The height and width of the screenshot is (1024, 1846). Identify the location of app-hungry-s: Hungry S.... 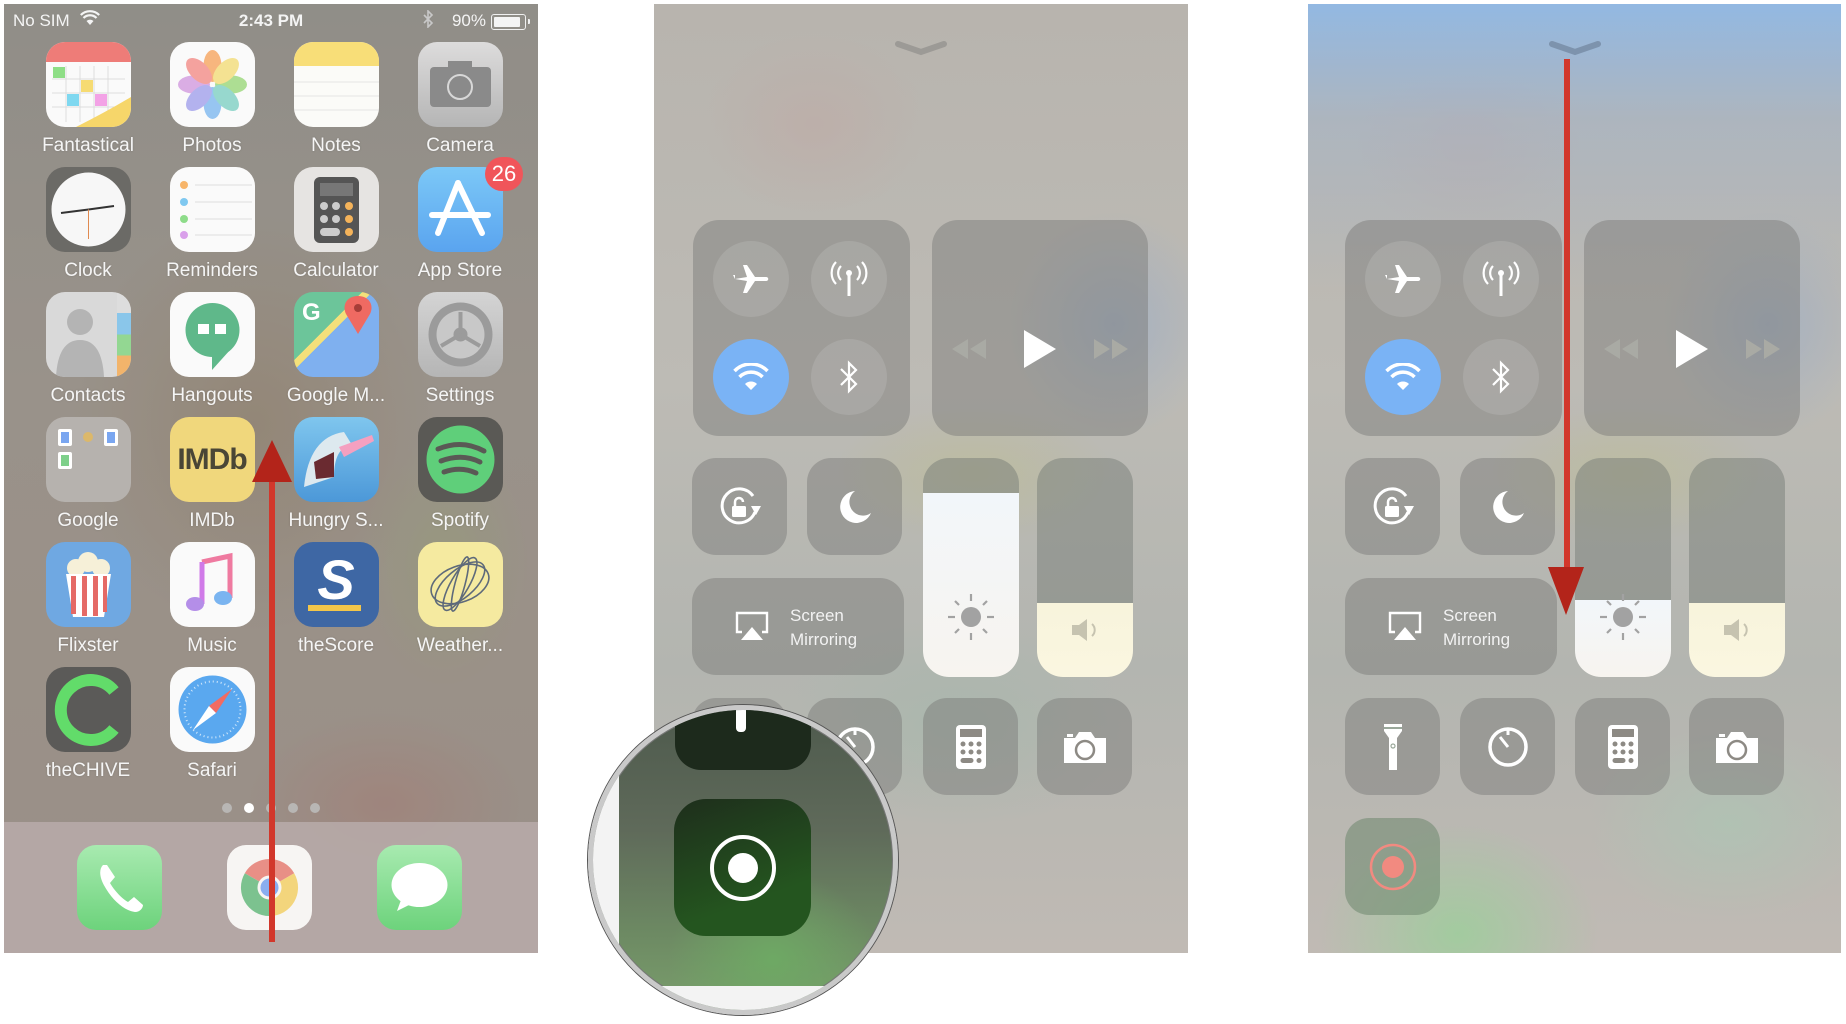
(336, 474).